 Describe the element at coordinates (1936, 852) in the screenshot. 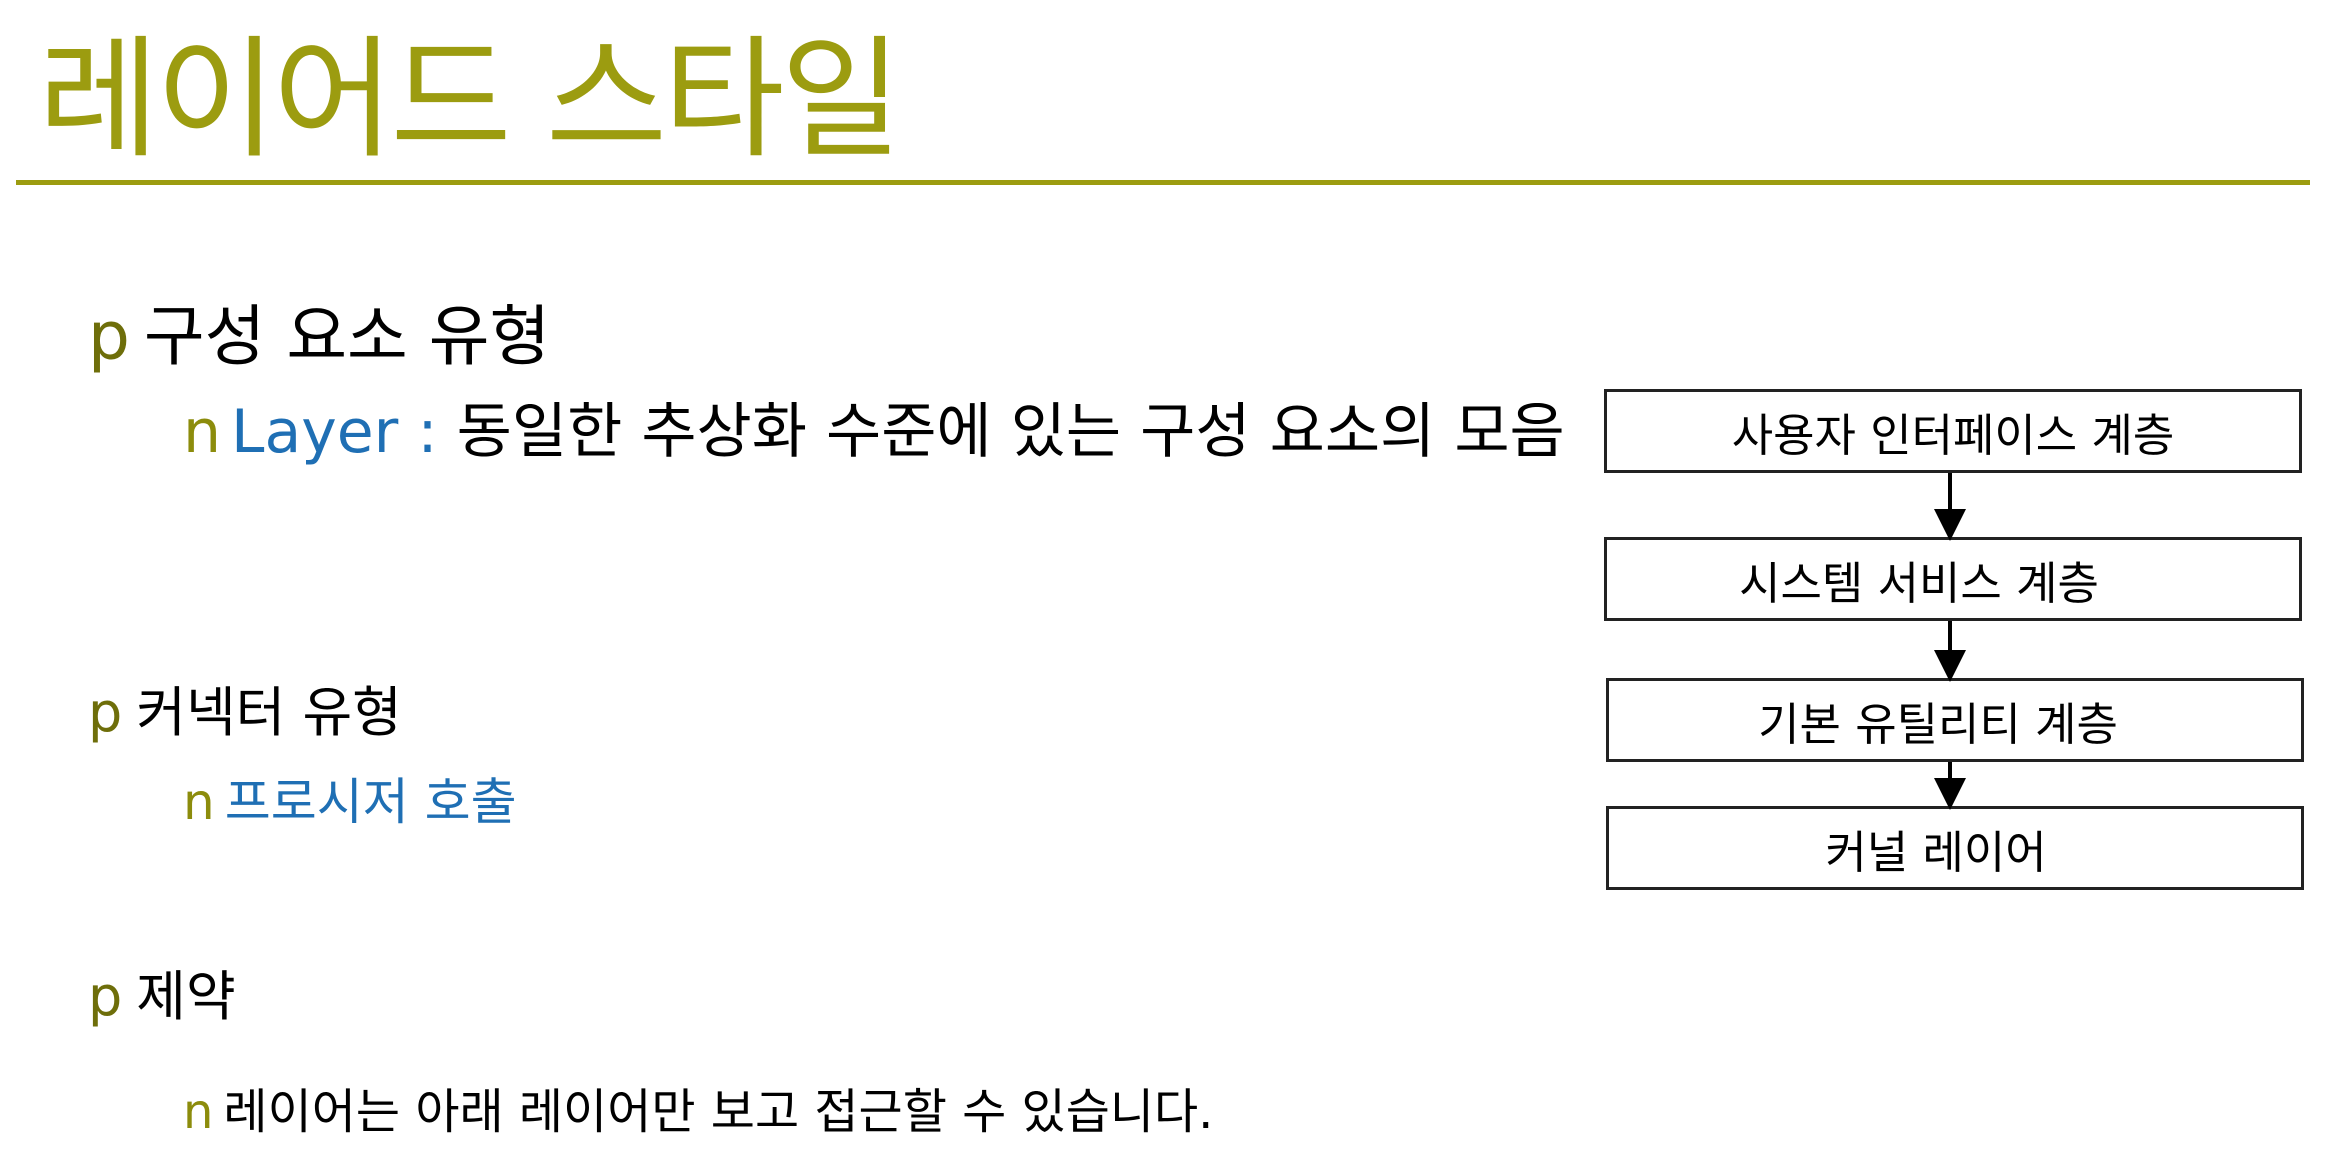

I see `layer-label: 커널 레이어` at that location.